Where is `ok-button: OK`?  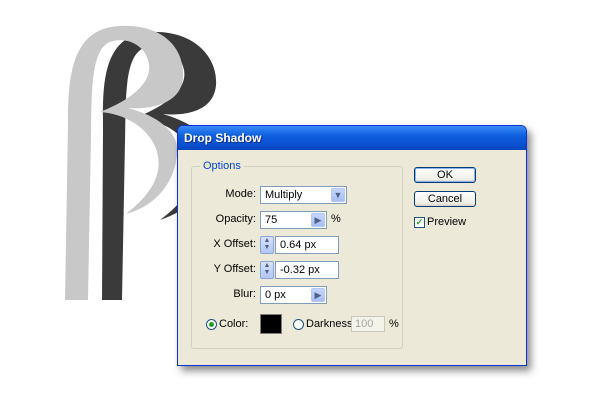 ok-button: OK is located at coordinates (445, 175).